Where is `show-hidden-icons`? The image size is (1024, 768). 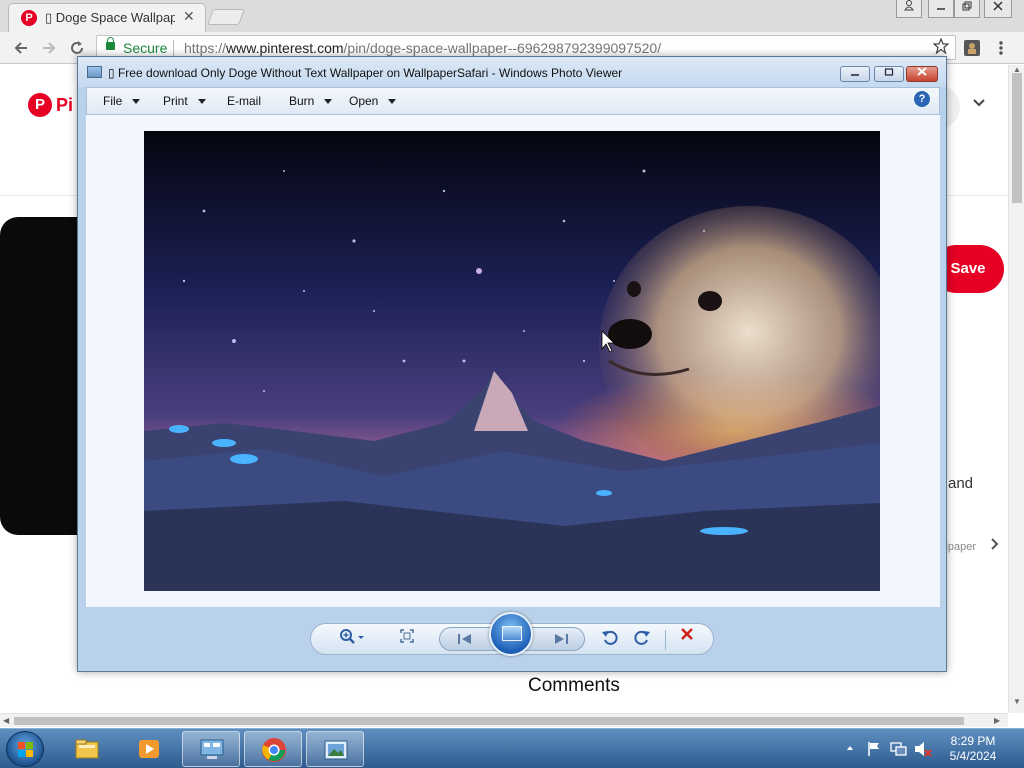 show-hidden-icons is located at coordinates (850, 748).